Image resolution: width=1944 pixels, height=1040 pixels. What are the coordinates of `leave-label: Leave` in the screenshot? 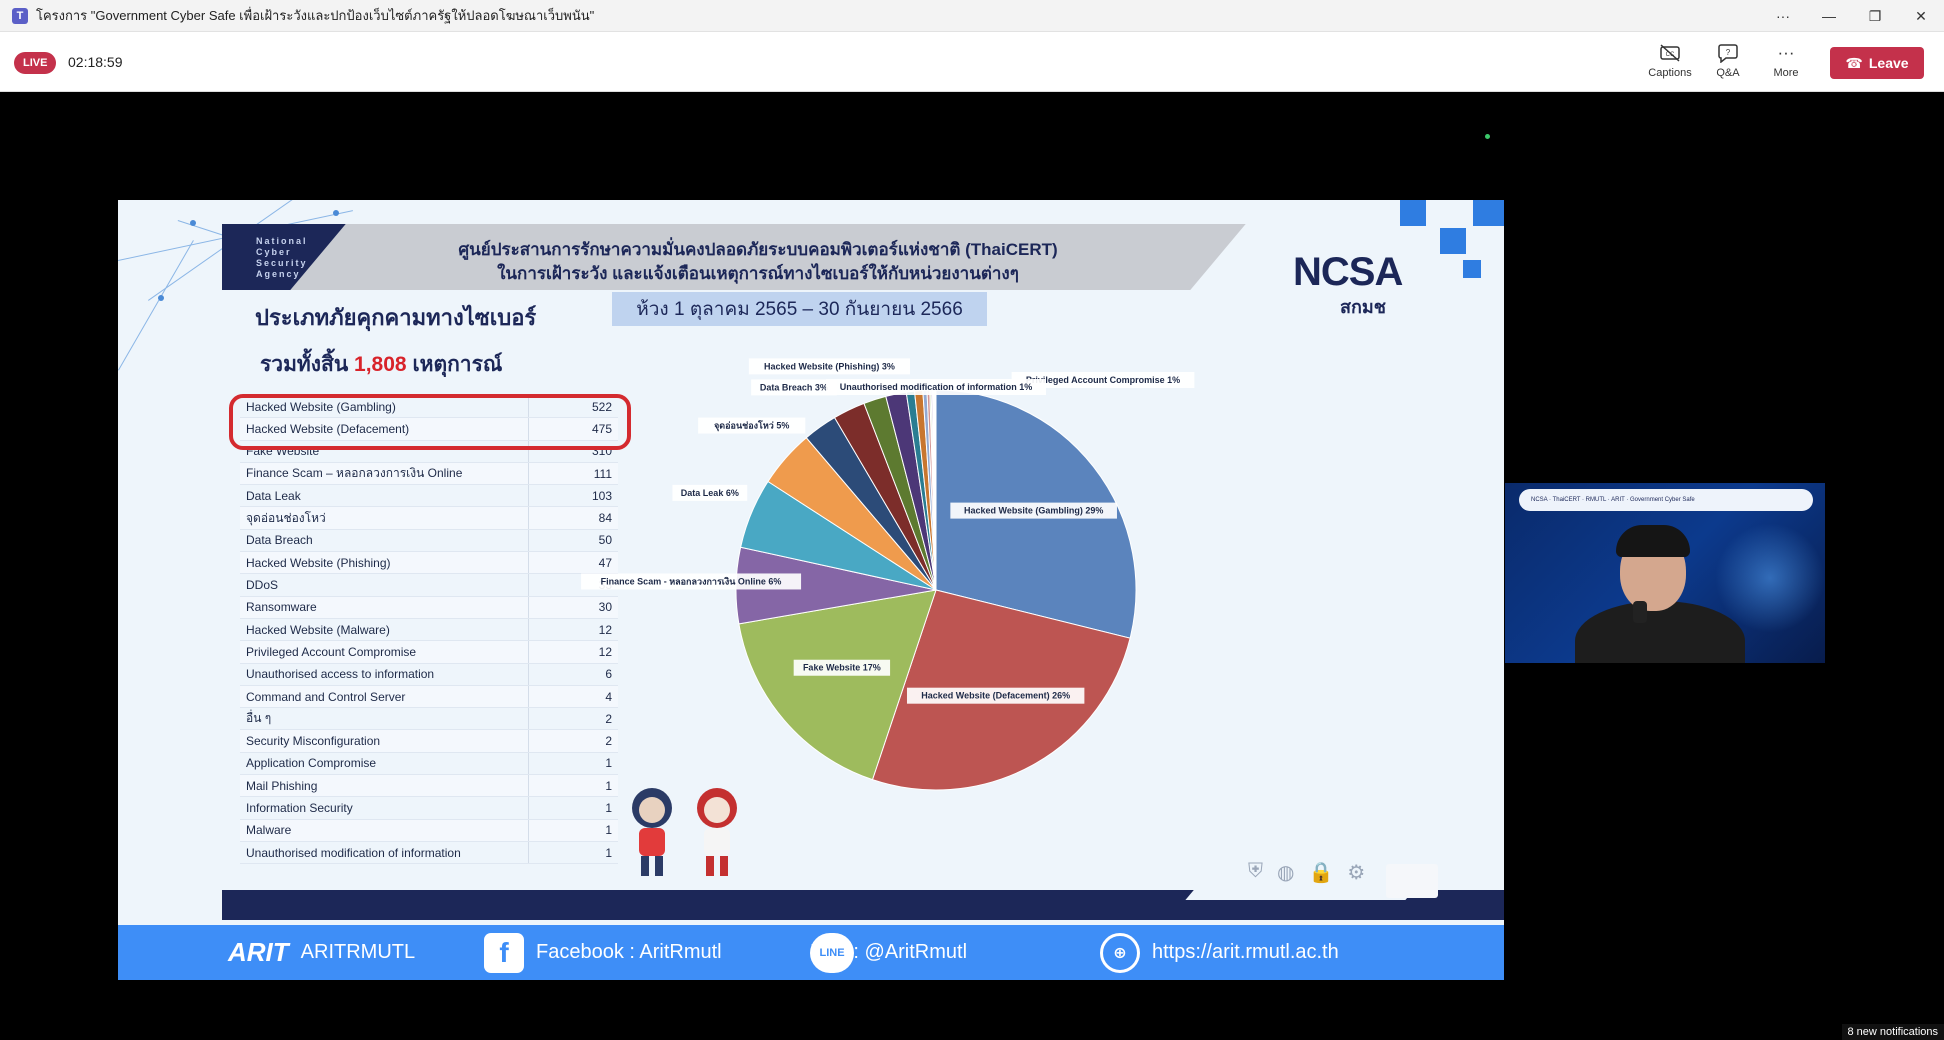 It's located at (1888, 63).